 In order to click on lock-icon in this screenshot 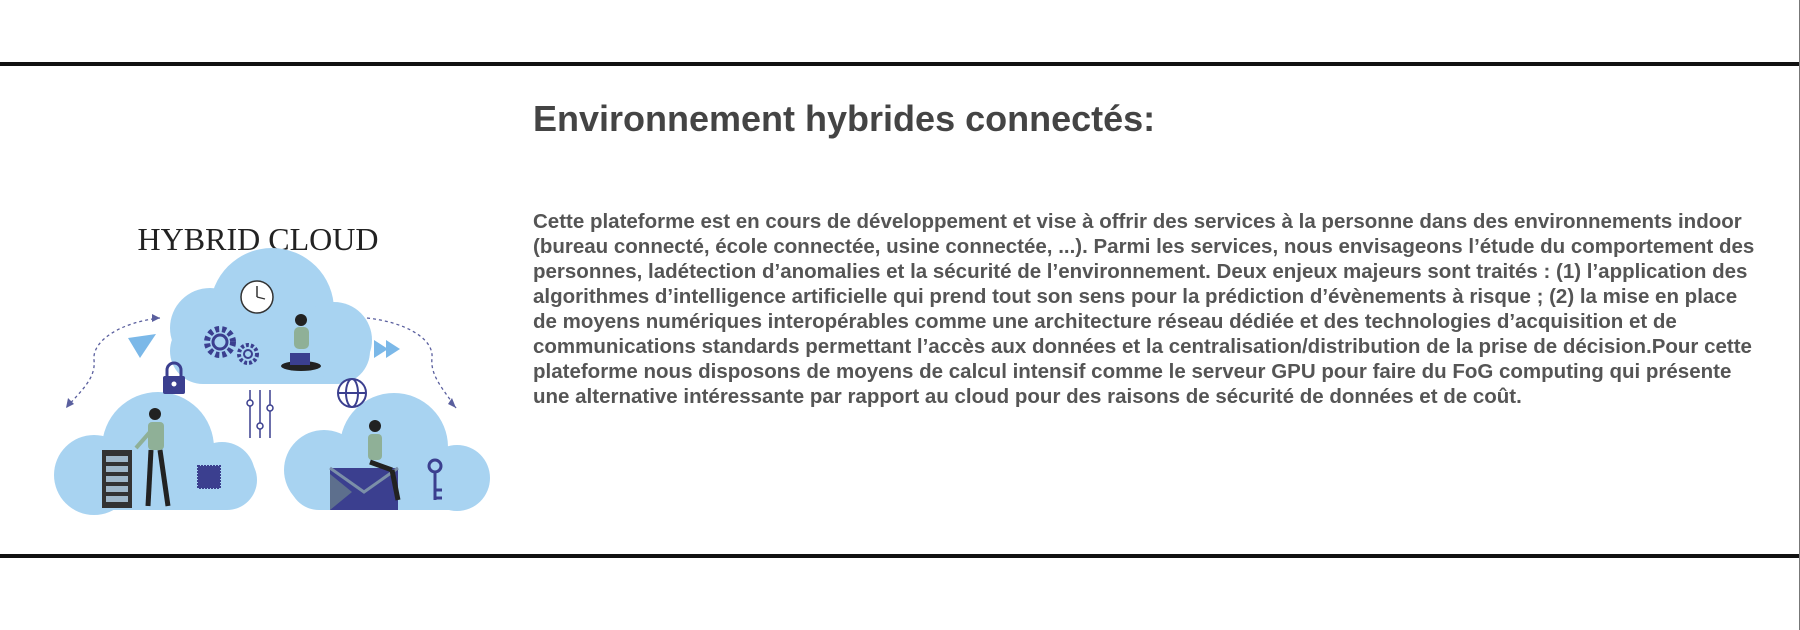, I will do `click(174, 377)`.